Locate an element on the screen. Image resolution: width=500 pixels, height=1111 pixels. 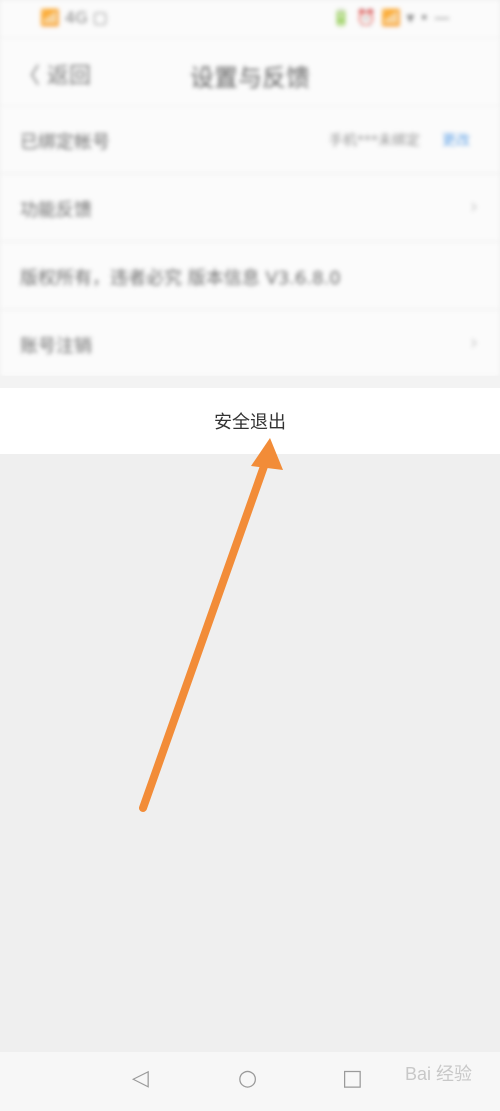
row-label: 功能反馈 is located at coordinates (56, 210).